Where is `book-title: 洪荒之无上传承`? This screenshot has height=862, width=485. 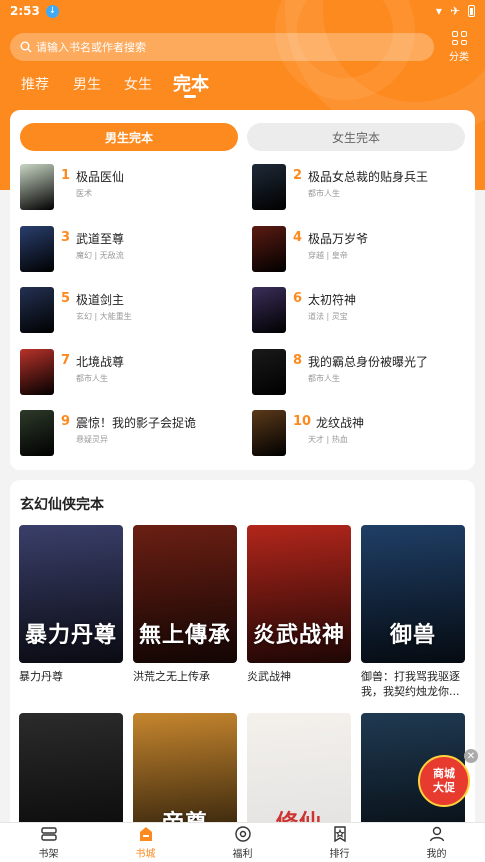 book-title: 洪荒之无上传承 is located at coordinates (185, 676).